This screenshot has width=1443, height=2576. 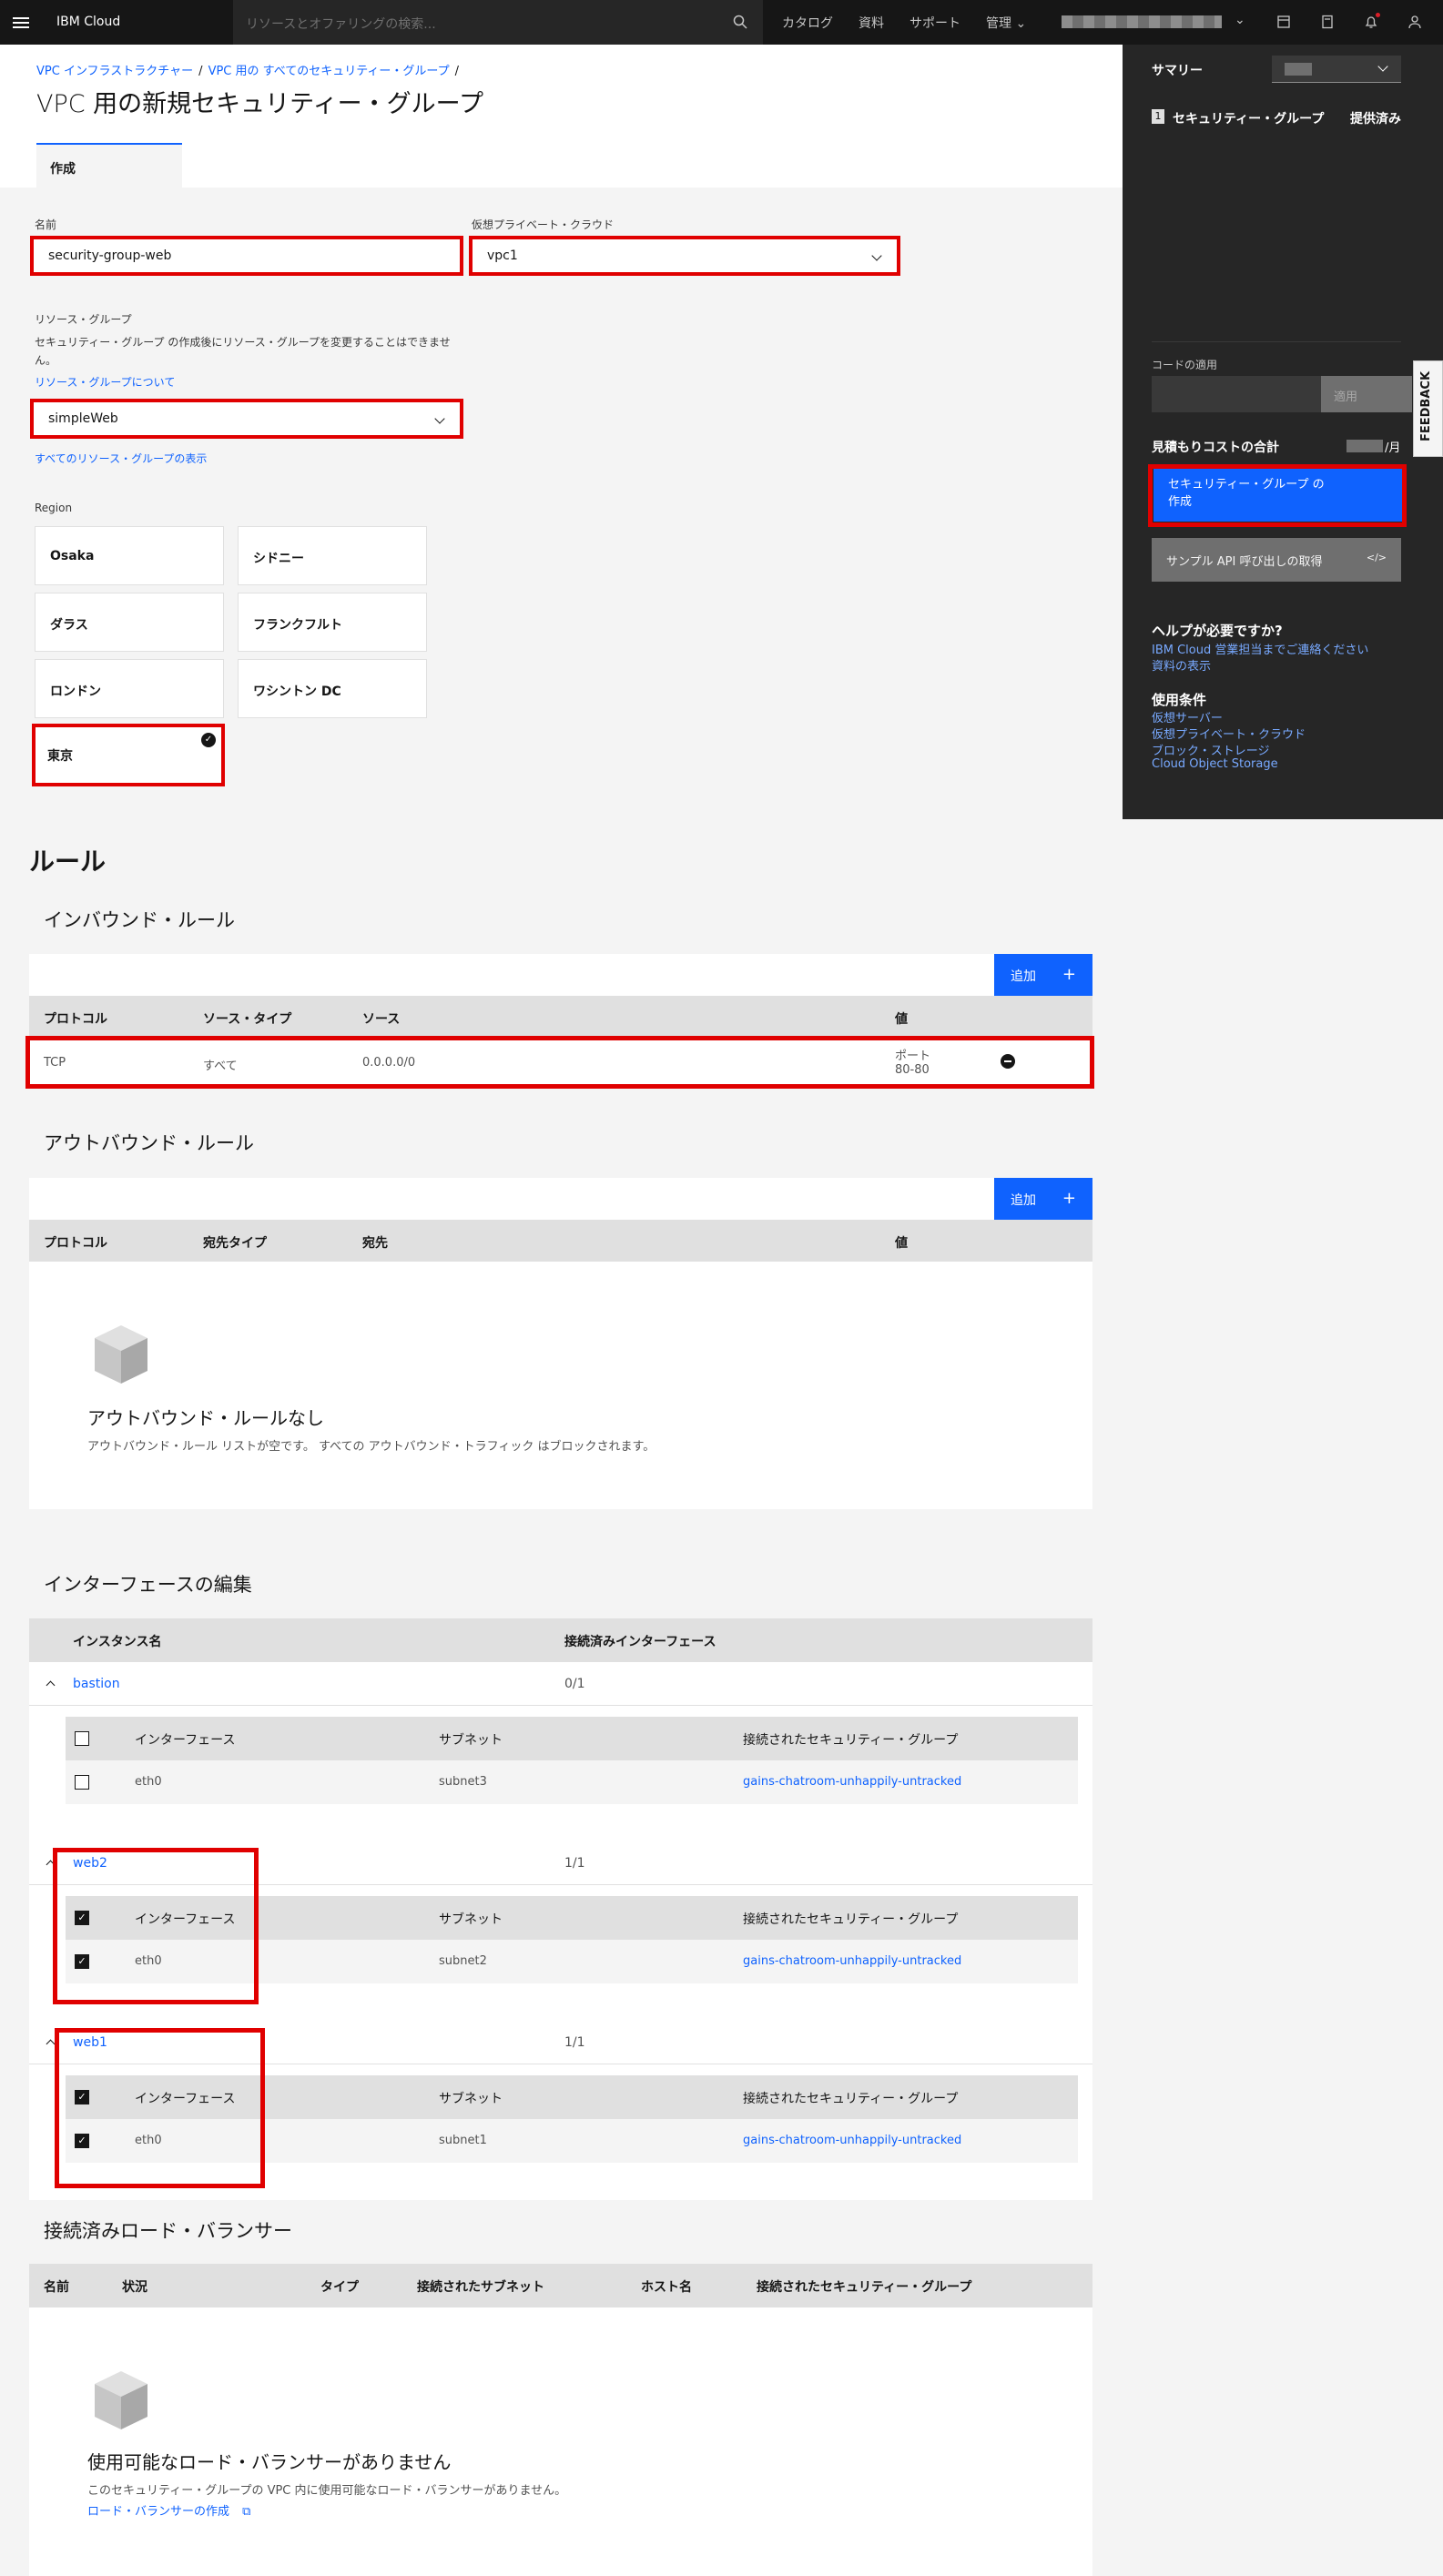 I want to click on apply-button: 適用, so click(x=1366, y=394).